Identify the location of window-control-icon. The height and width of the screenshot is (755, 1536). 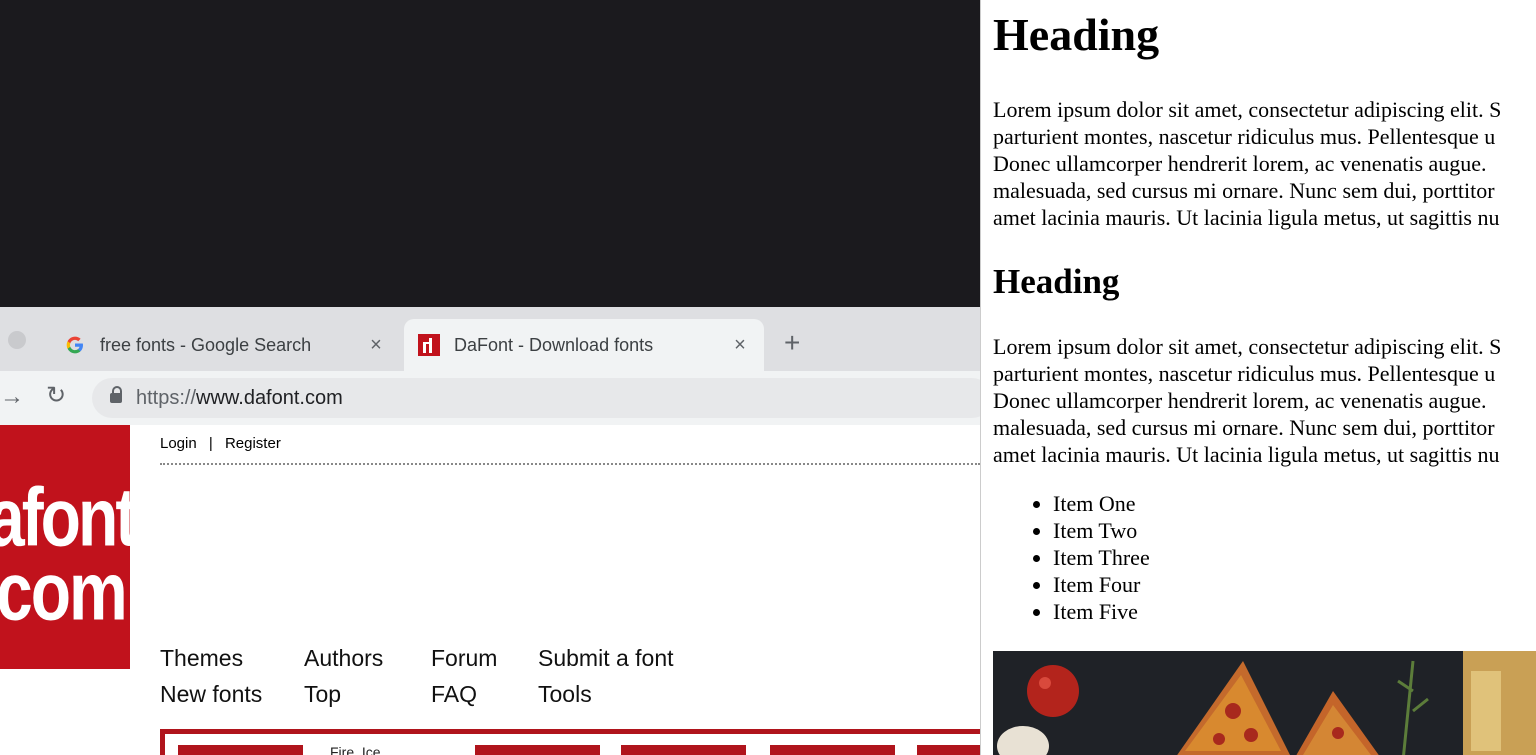
(17, 340).